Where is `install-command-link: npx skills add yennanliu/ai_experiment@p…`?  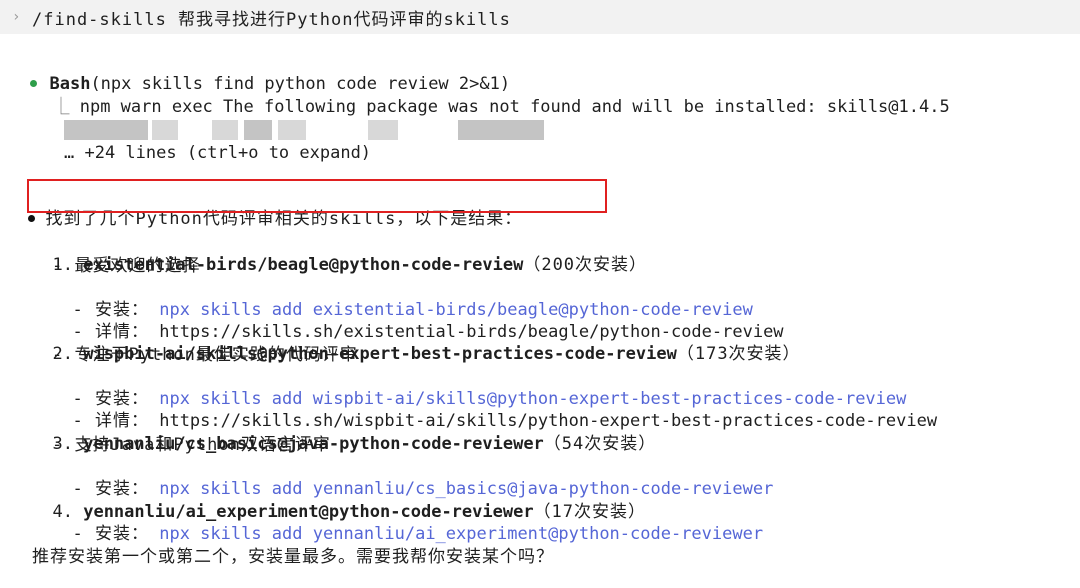 install-command-link: npx skills add yennanliu/ai_experiment@p… is located at coordinates (461, 534).